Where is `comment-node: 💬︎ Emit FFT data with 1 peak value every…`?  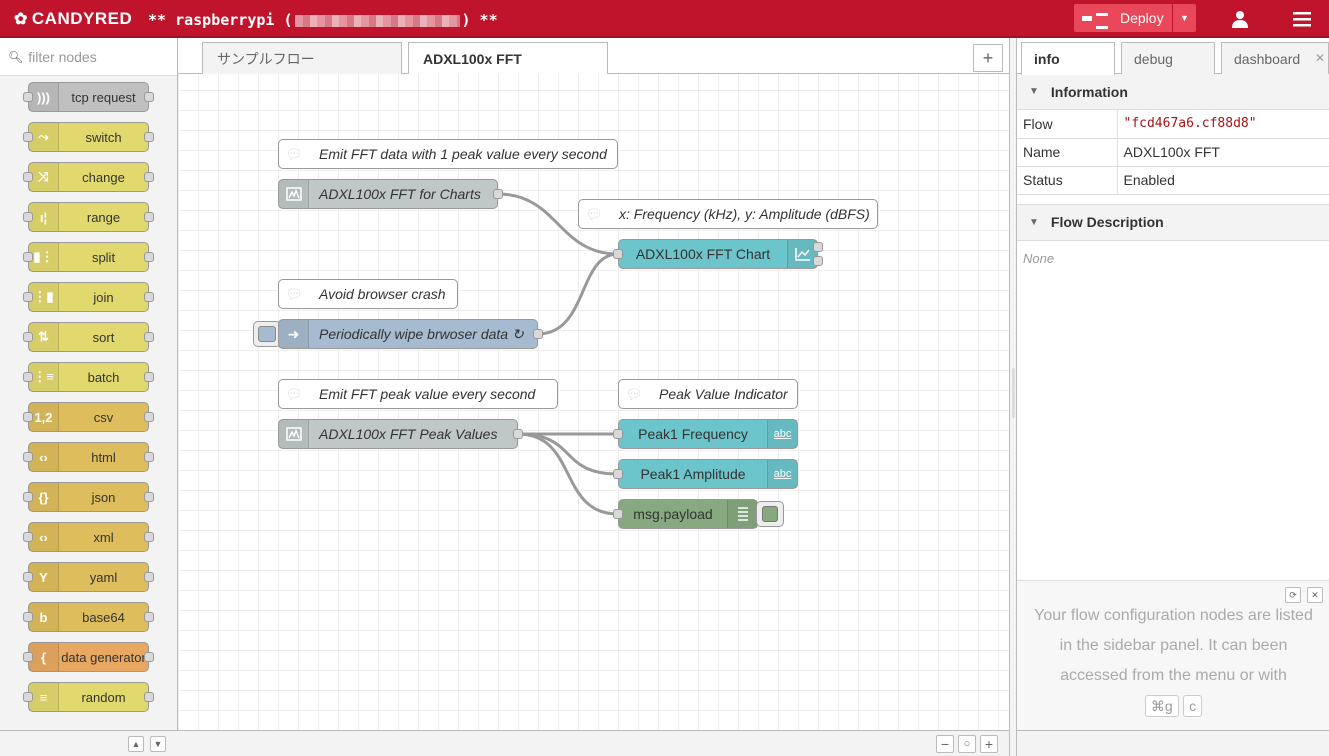
comment-node: 💬︎ Emit FFT data with 1 peak value every… is located at coordinates (448, 154).